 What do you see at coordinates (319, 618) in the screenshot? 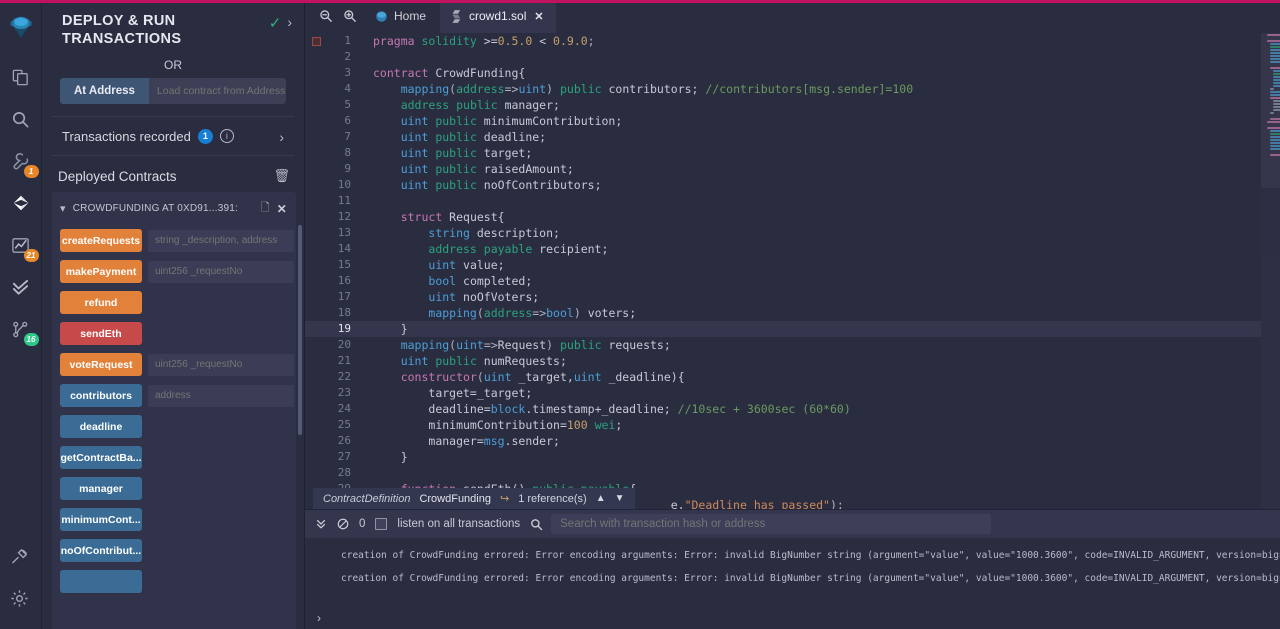
I see `console-prompt-icon: ›` at bounding box center [319, 618].